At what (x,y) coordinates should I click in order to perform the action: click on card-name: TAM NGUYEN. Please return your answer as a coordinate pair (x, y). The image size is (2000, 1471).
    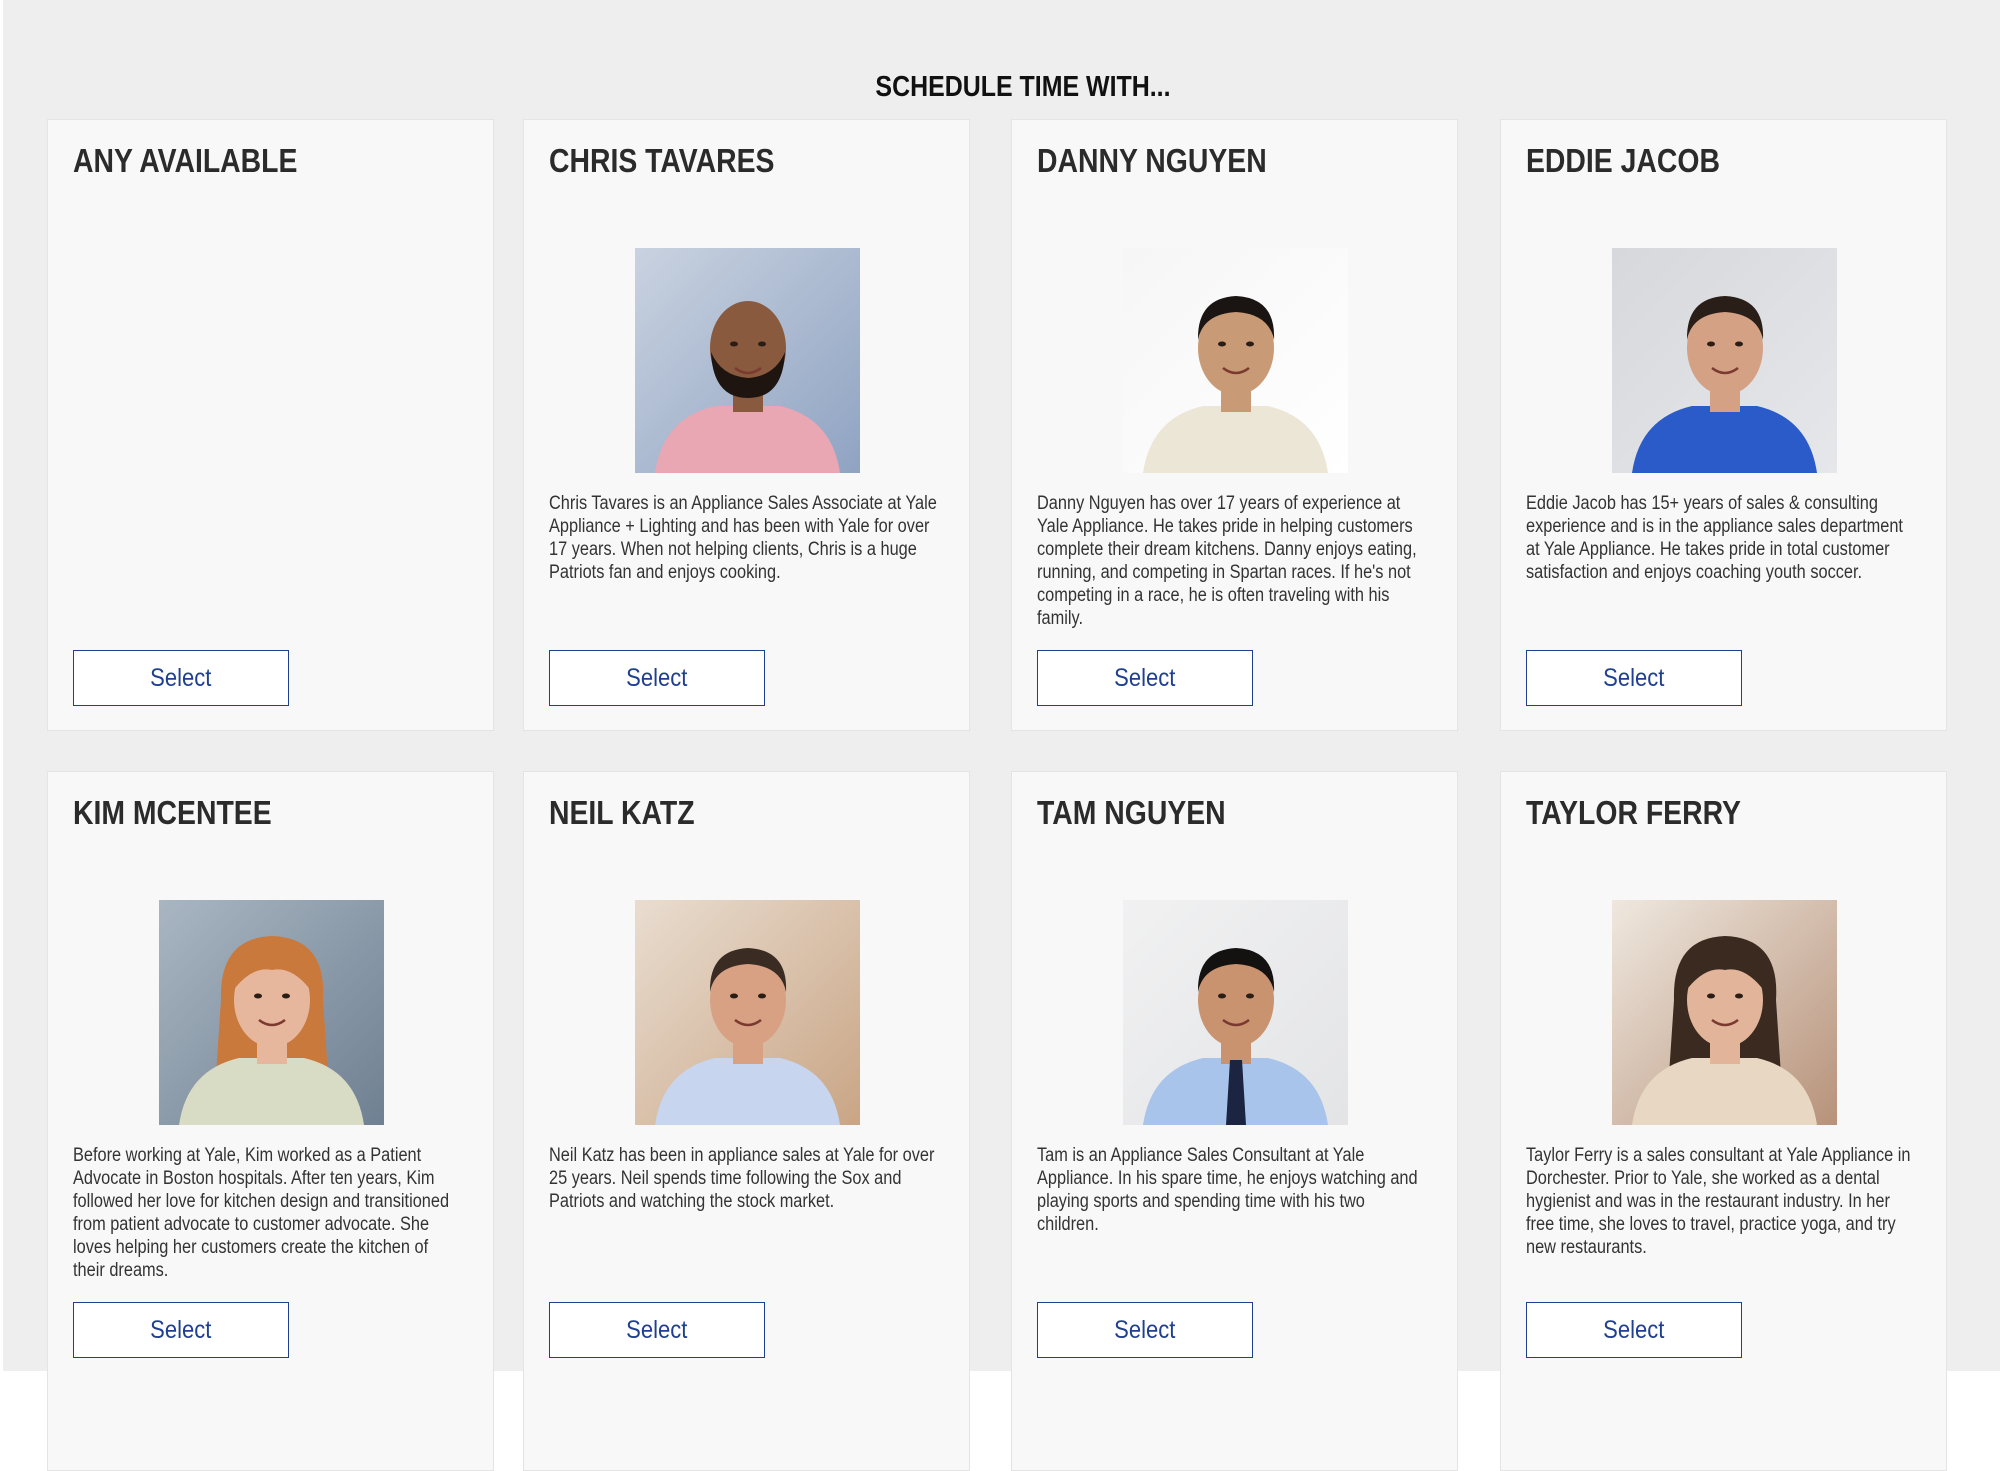
    Looking at the image, I should click on (1131, 812).